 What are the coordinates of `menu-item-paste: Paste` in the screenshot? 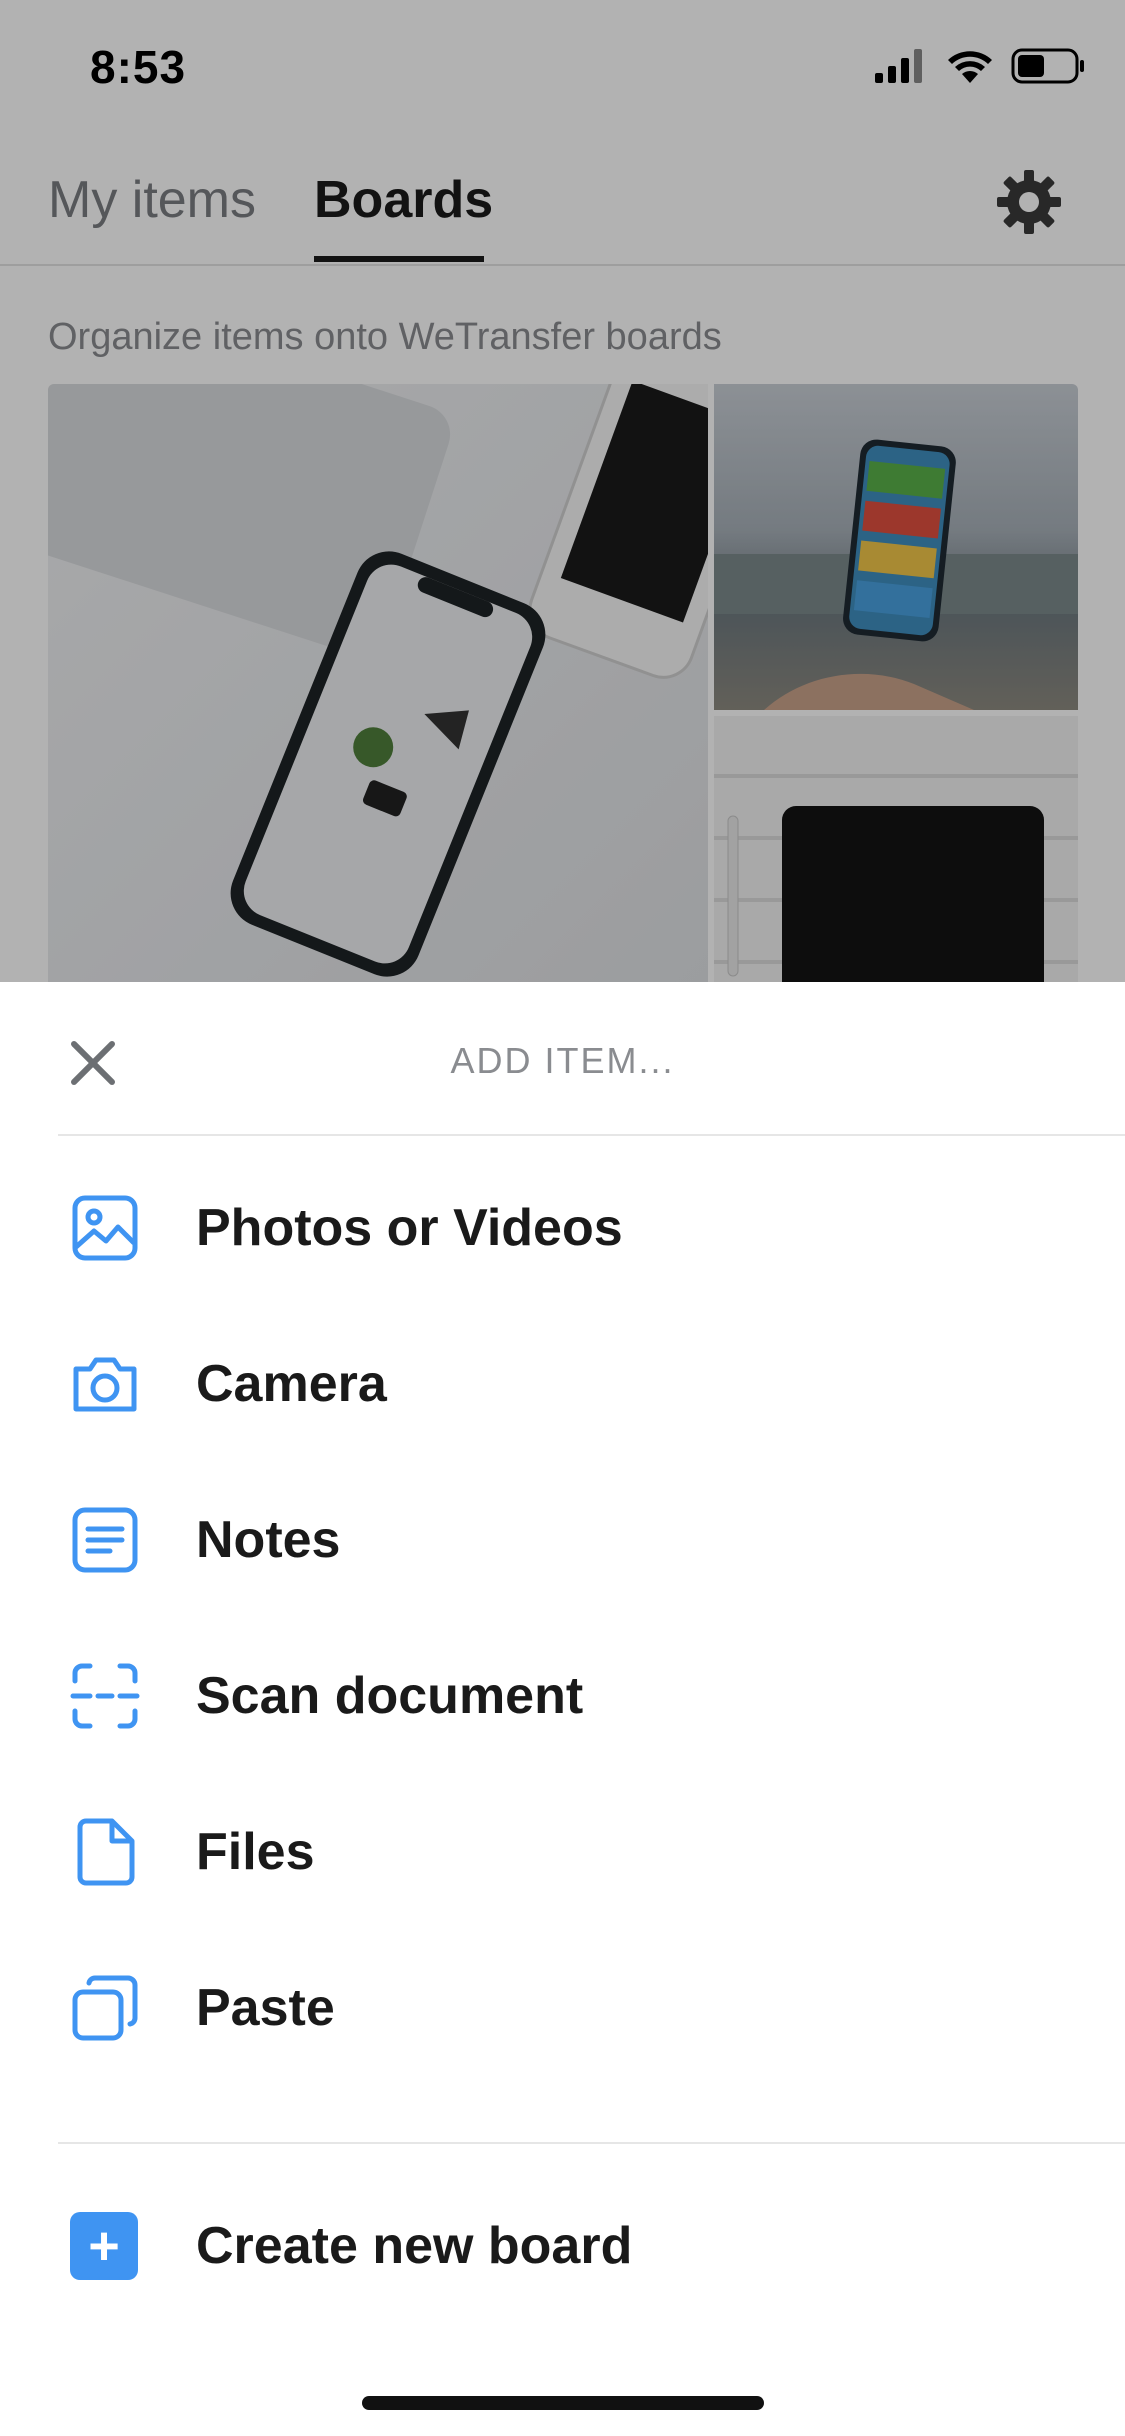 It's located at (562, 2008).